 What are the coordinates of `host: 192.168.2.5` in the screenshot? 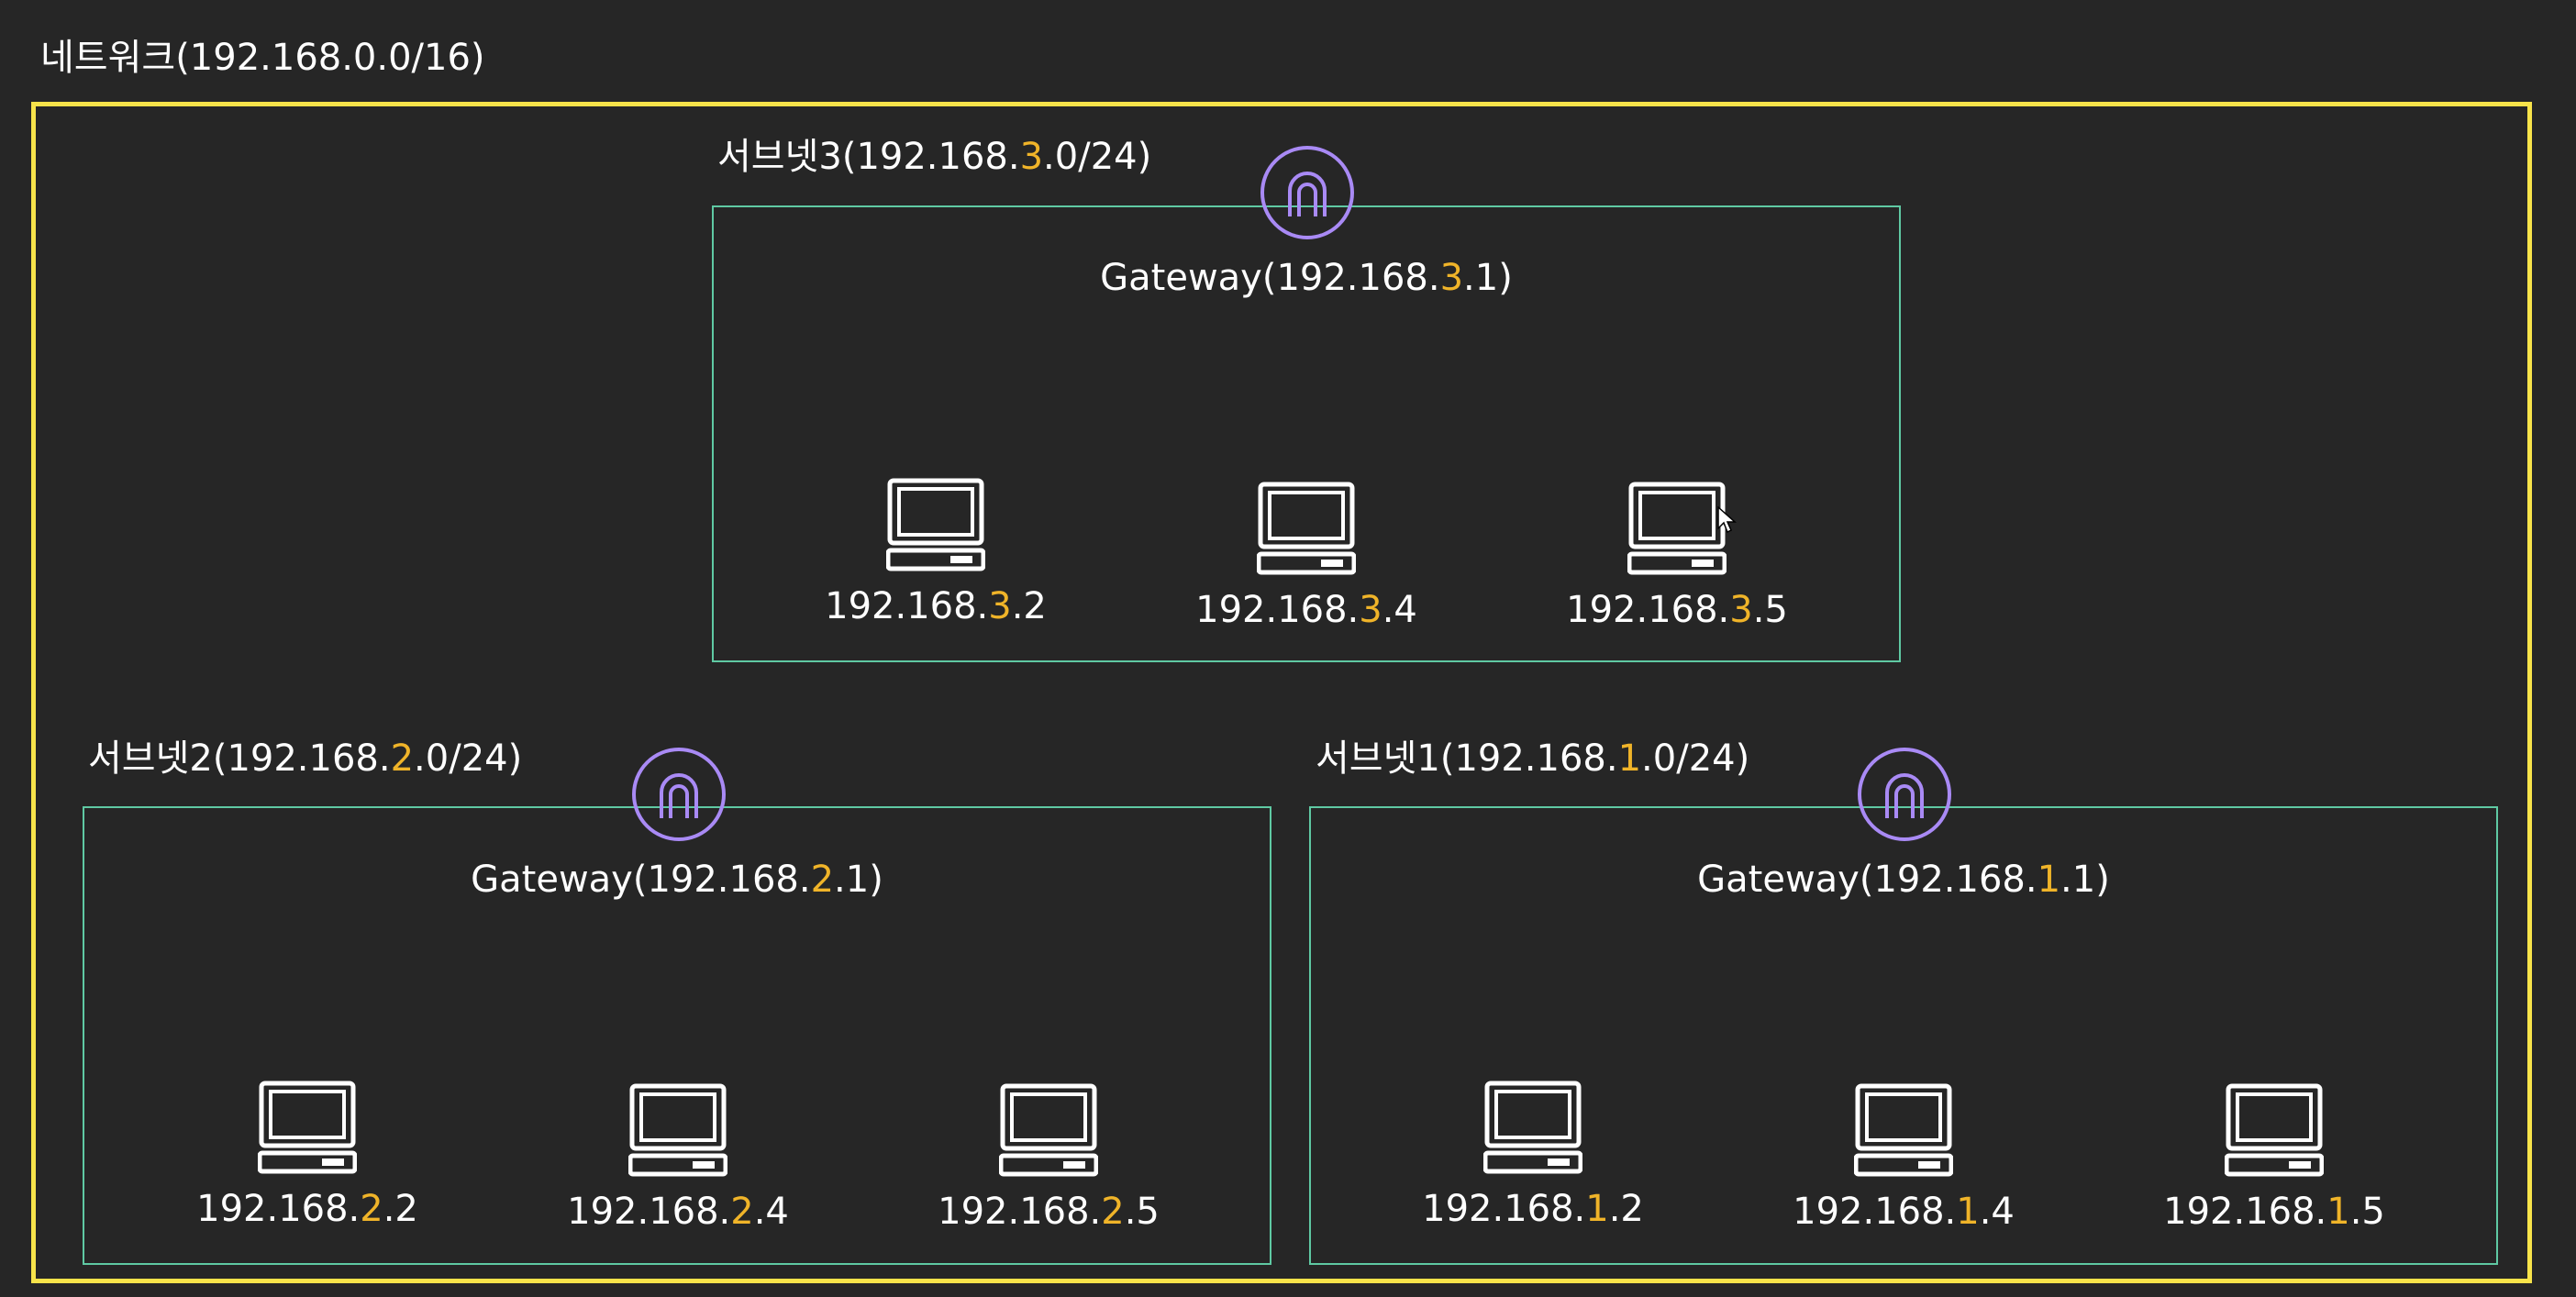 It's located at (1048, 1158).